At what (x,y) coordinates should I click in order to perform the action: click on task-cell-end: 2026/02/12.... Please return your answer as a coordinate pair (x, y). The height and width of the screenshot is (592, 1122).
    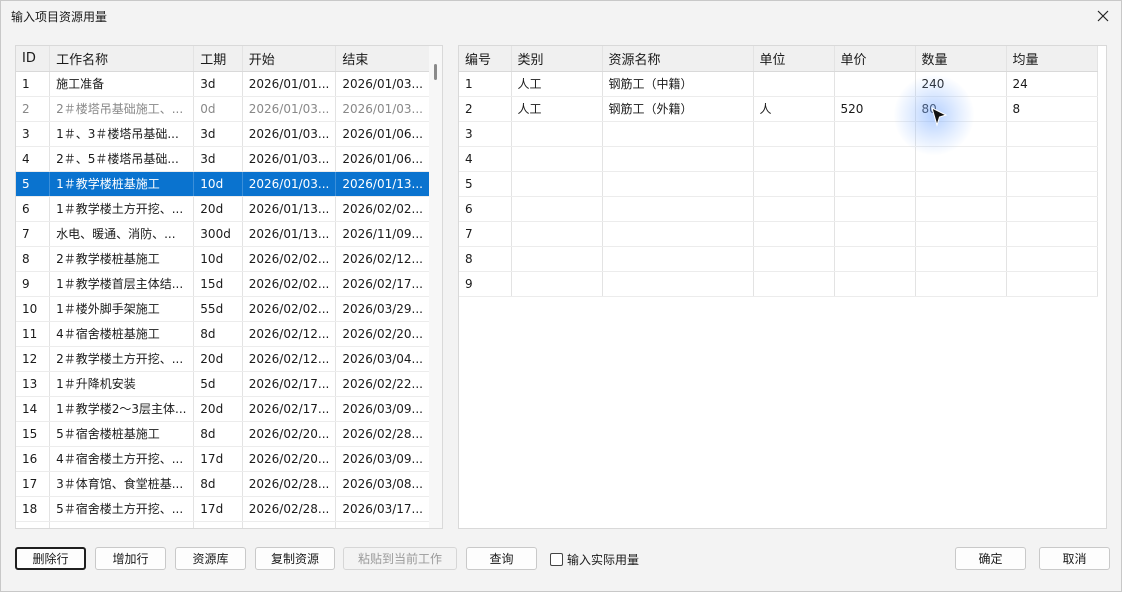
    Looking at the image, I should click on (382, 259).